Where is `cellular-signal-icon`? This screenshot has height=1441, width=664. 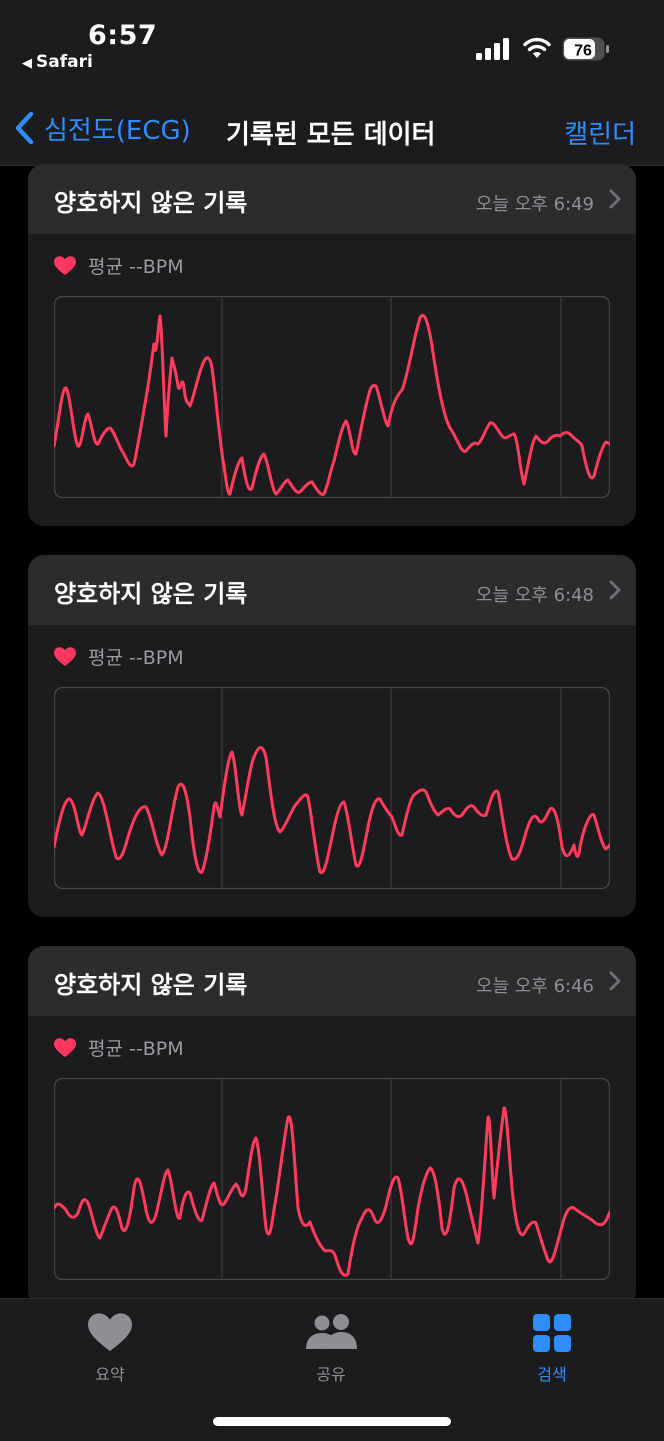 cellular-signal-icon is located at coordinates (492, 49).